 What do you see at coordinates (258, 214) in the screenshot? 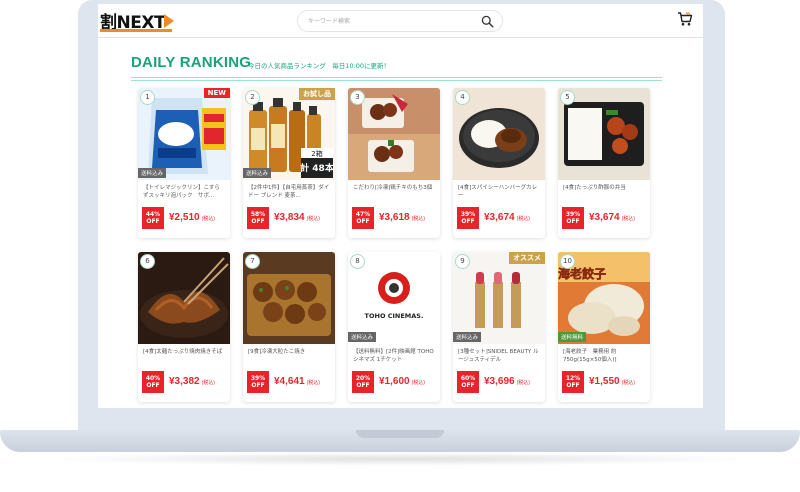
I see `discount-percent: 58%` at bounding box center [258, 214].